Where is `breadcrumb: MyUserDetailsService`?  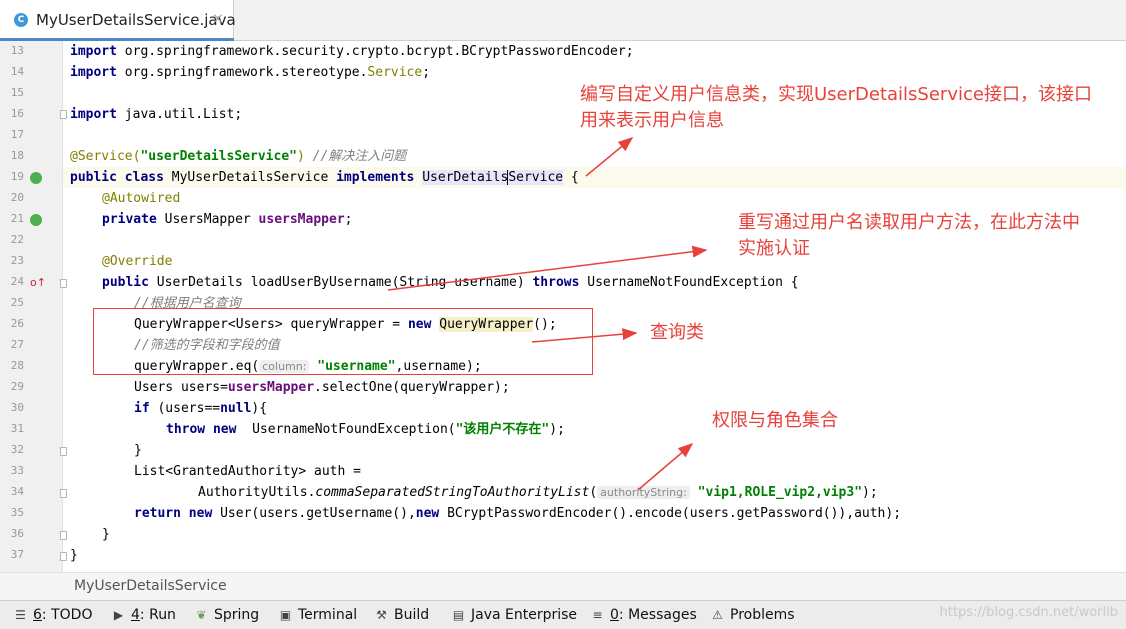 breadcrumb: MyUserDetailsService is located at coordinates (563, 586).